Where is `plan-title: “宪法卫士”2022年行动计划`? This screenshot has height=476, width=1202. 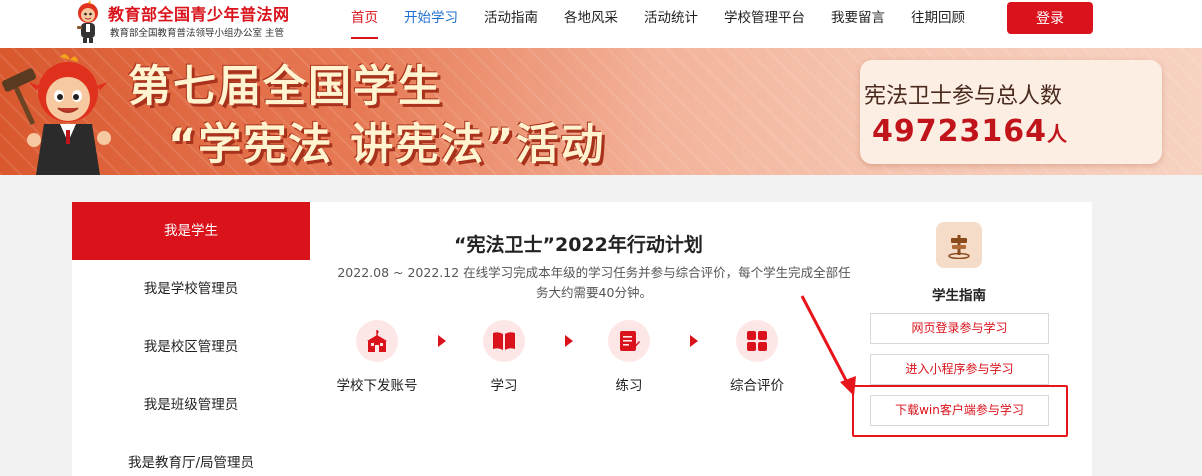 plan-title: “宪法卫士”2022年行动计划 is located at coordinates (578, 245).